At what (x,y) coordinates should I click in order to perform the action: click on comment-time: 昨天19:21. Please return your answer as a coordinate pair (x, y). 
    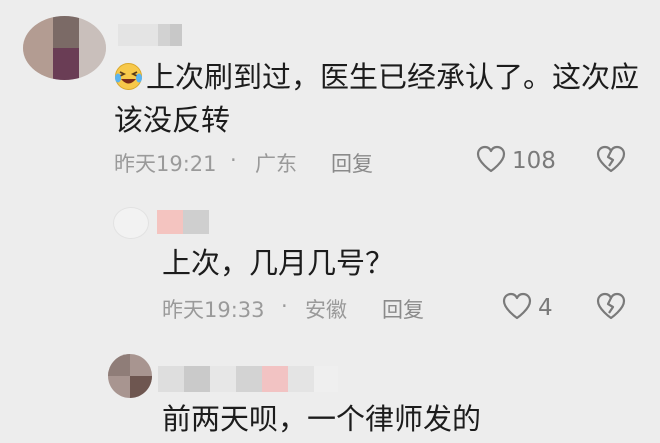
    Looking at the image, I should click on (165, 164).